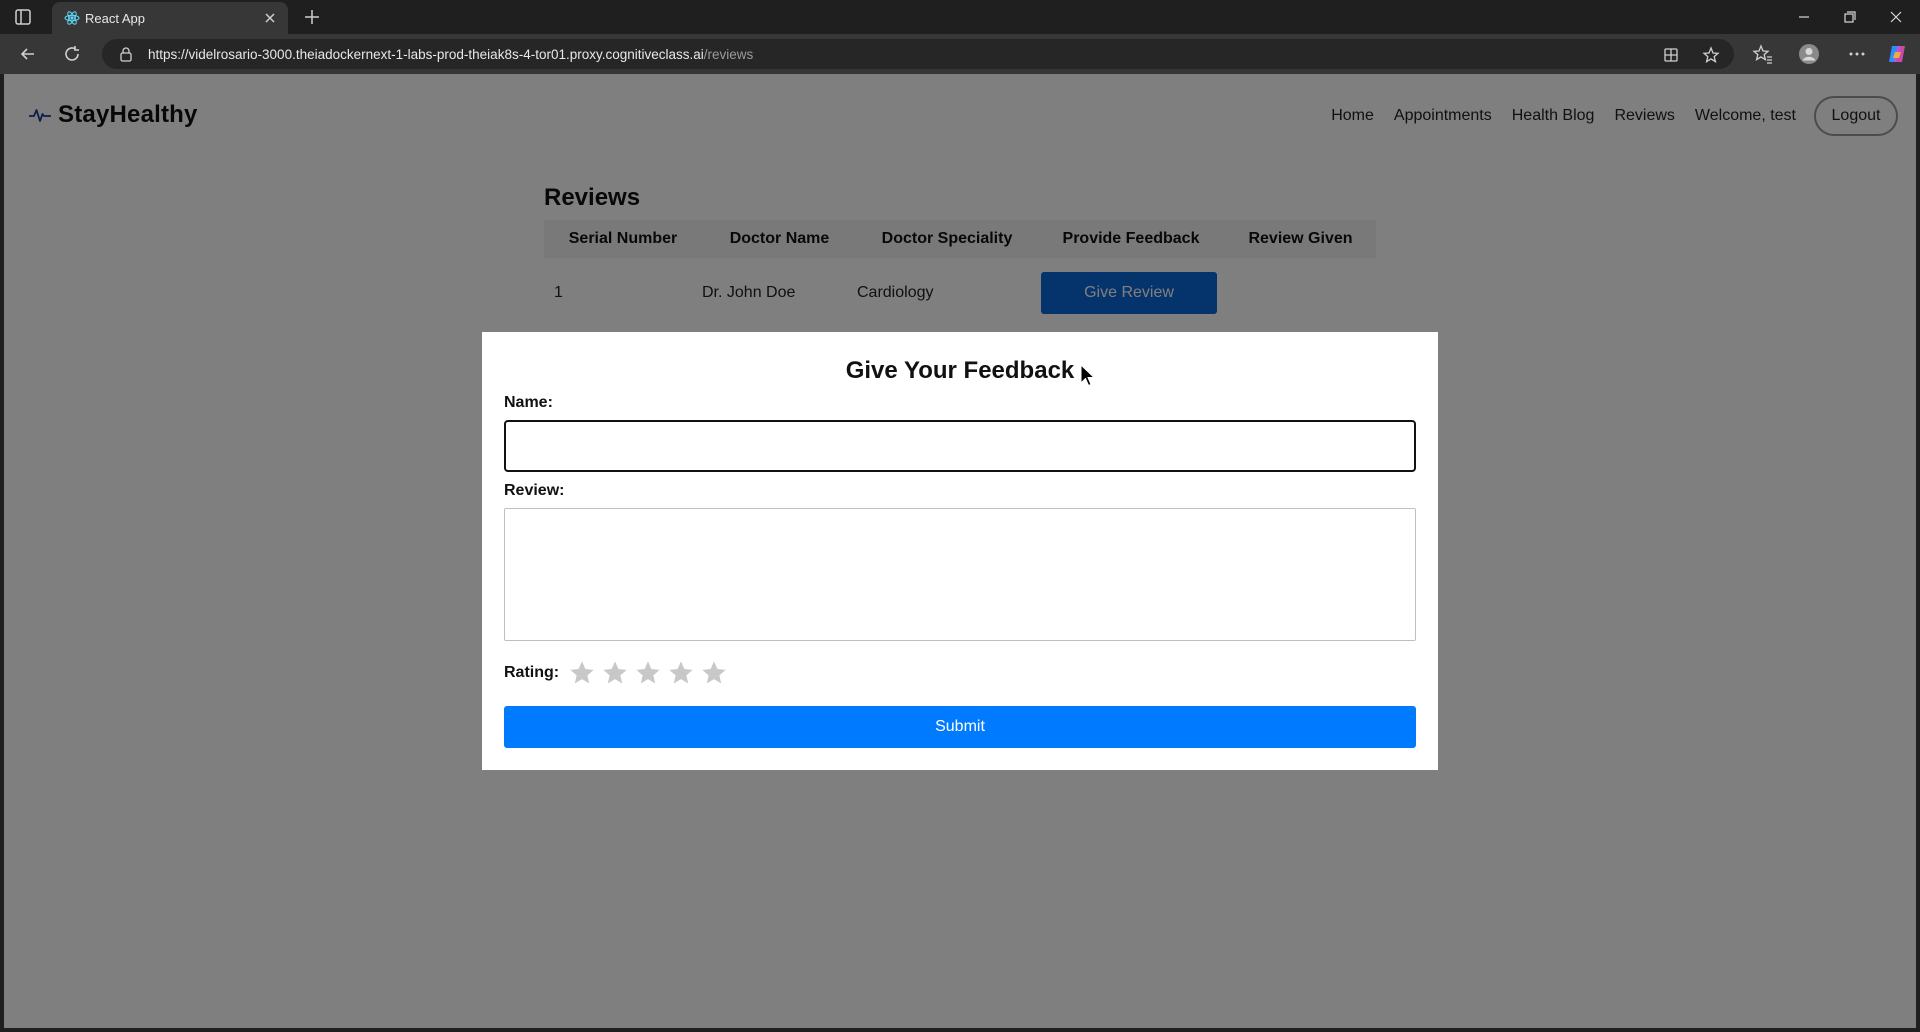  What do you see at coordinates (1711, 55) in the screenshot?
I see `star-outline-icon` at bounding box center [1711, 55].